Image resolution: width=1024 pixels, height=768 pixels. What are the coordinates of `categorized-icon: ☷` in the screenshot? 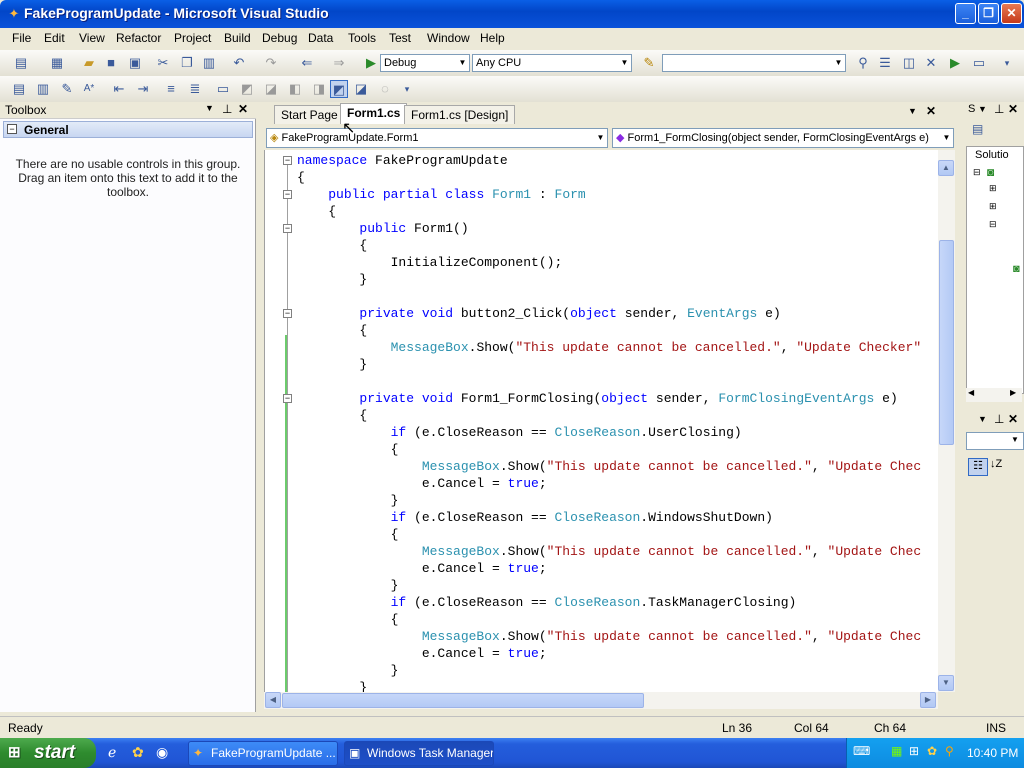 It's located at (978, 467).